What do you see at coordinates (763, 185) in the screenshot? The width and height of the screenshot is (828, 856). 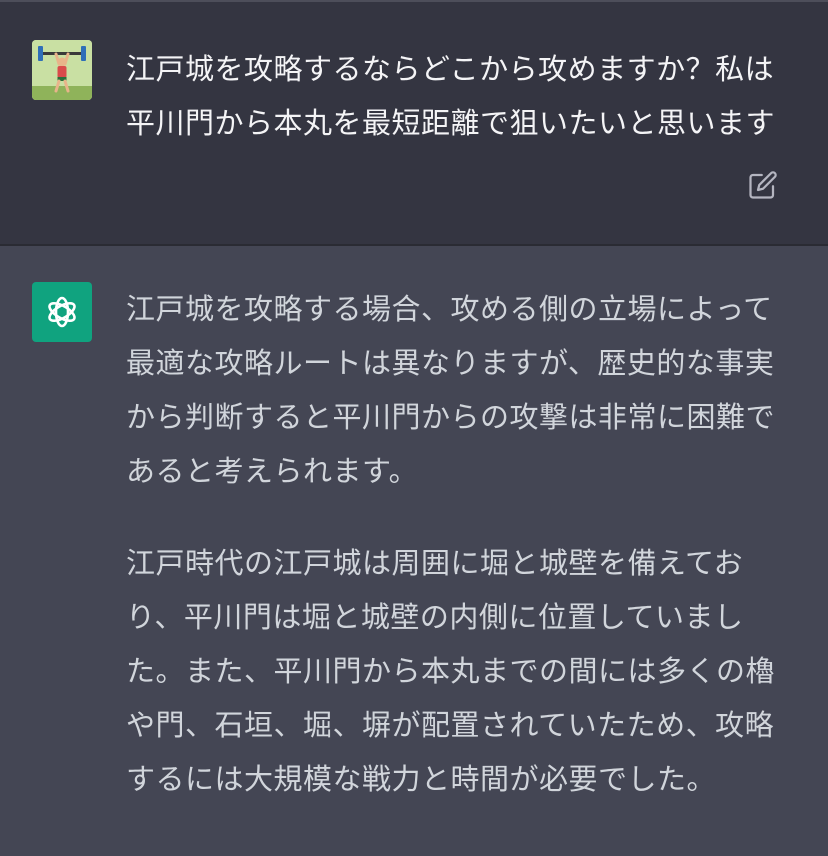 I see `edit-icon` at bounding box center [763, 185].